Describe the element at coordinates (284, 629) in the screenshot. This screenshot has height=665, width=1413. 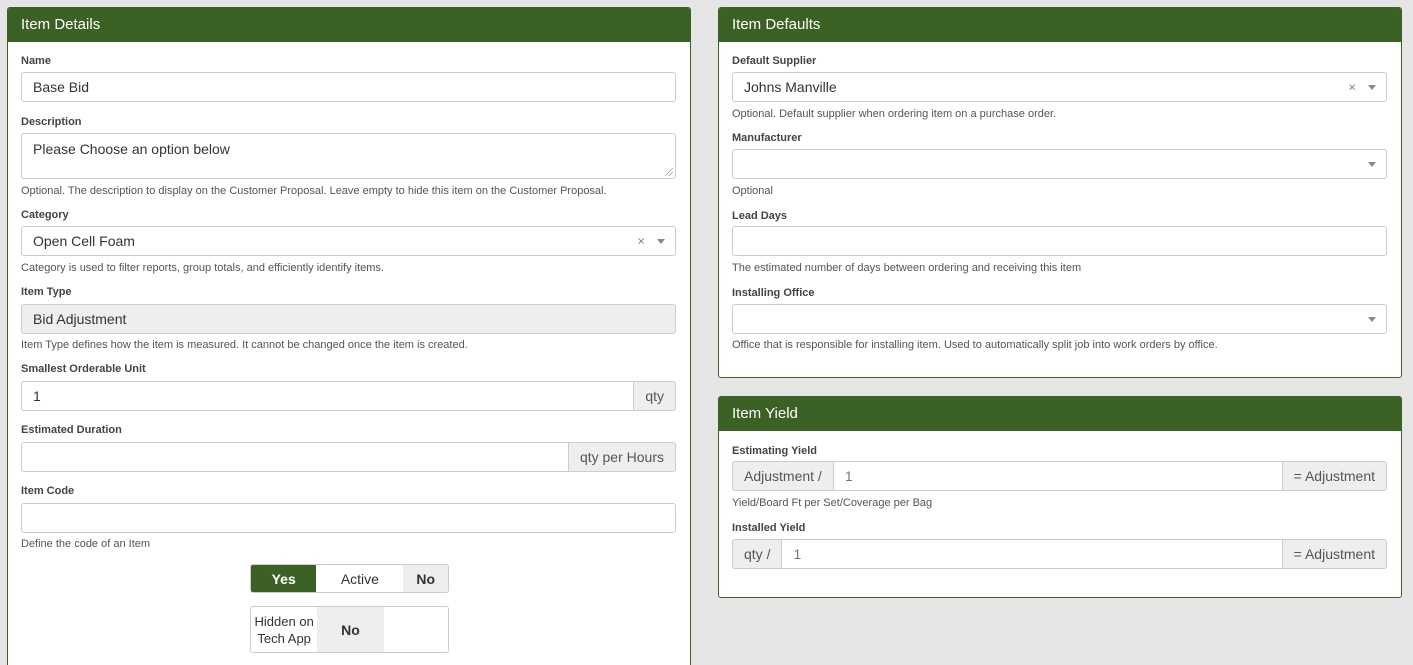
I see `hidden-label: Hidden on Tech App` at that location.